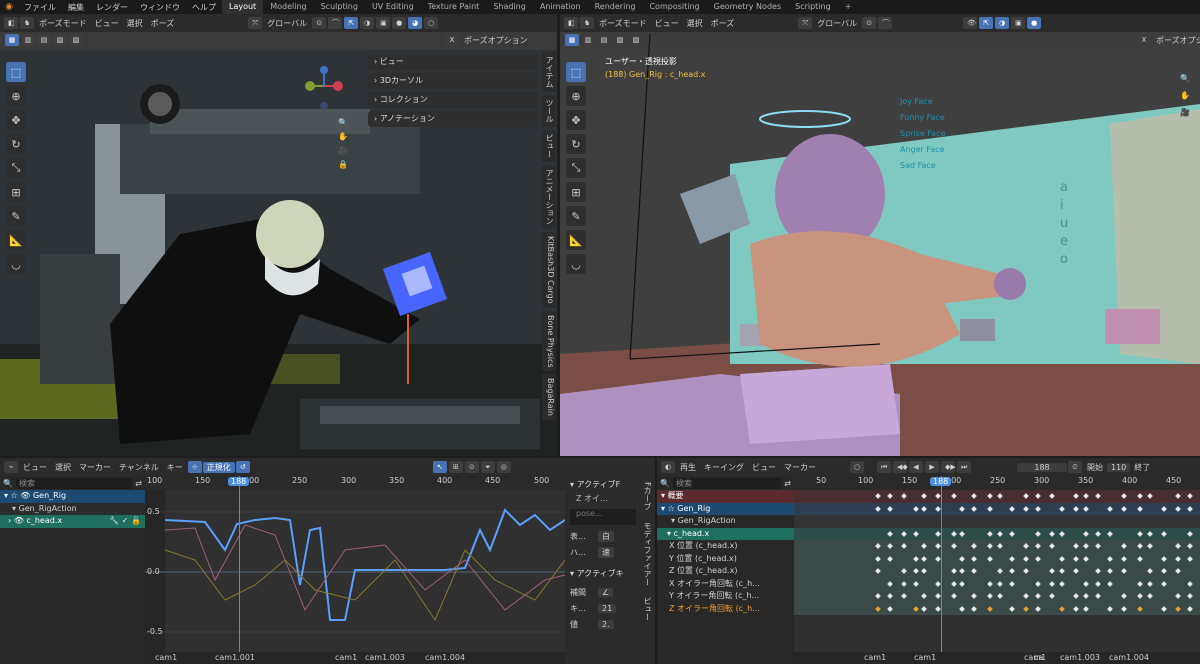 Image resolution: width=1200 pixels, height=664 pixels. What do you see at coordinates (16, 144) in the screenshot?
I see `rotate-tool-icon: ↻` at bounding box center [16, 144].